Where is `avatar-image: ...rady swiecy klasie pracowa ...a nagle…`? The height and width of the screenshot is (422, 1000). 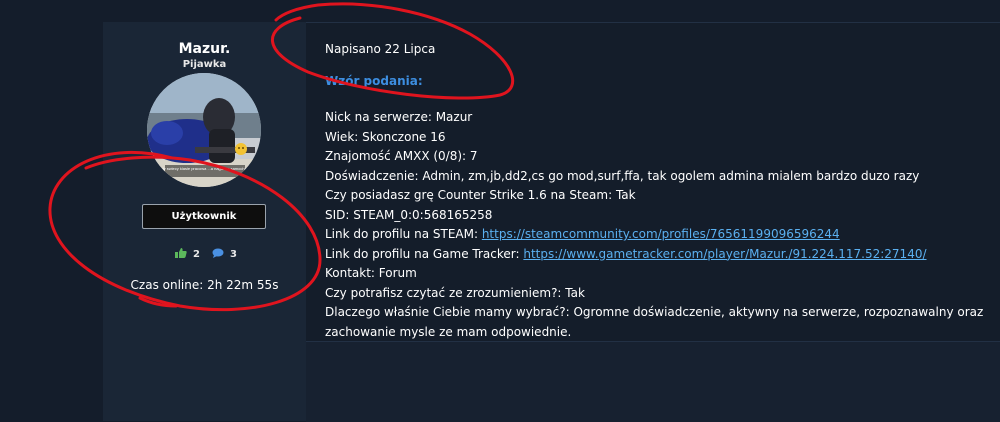
avatar-image: ...rady swiecy klasie pracowa ...a nagle… is located at coordinates (204, 130).